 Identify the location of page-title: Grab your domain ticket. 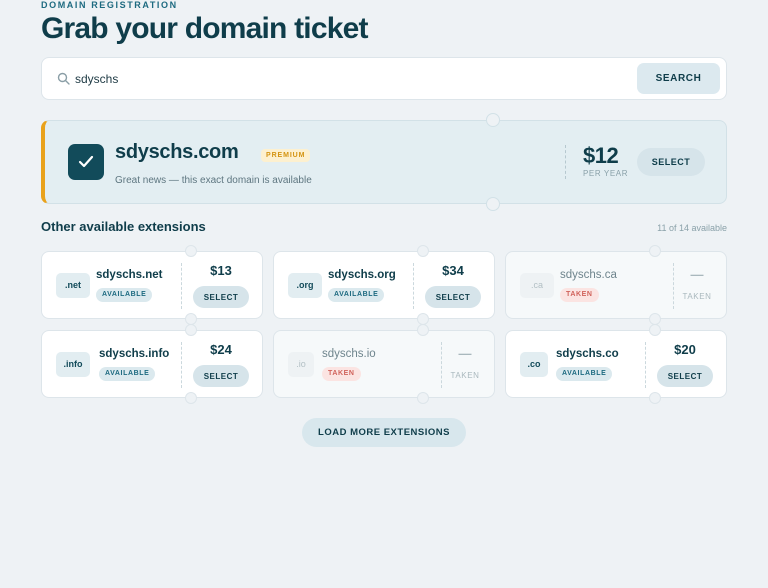
(204, 28).